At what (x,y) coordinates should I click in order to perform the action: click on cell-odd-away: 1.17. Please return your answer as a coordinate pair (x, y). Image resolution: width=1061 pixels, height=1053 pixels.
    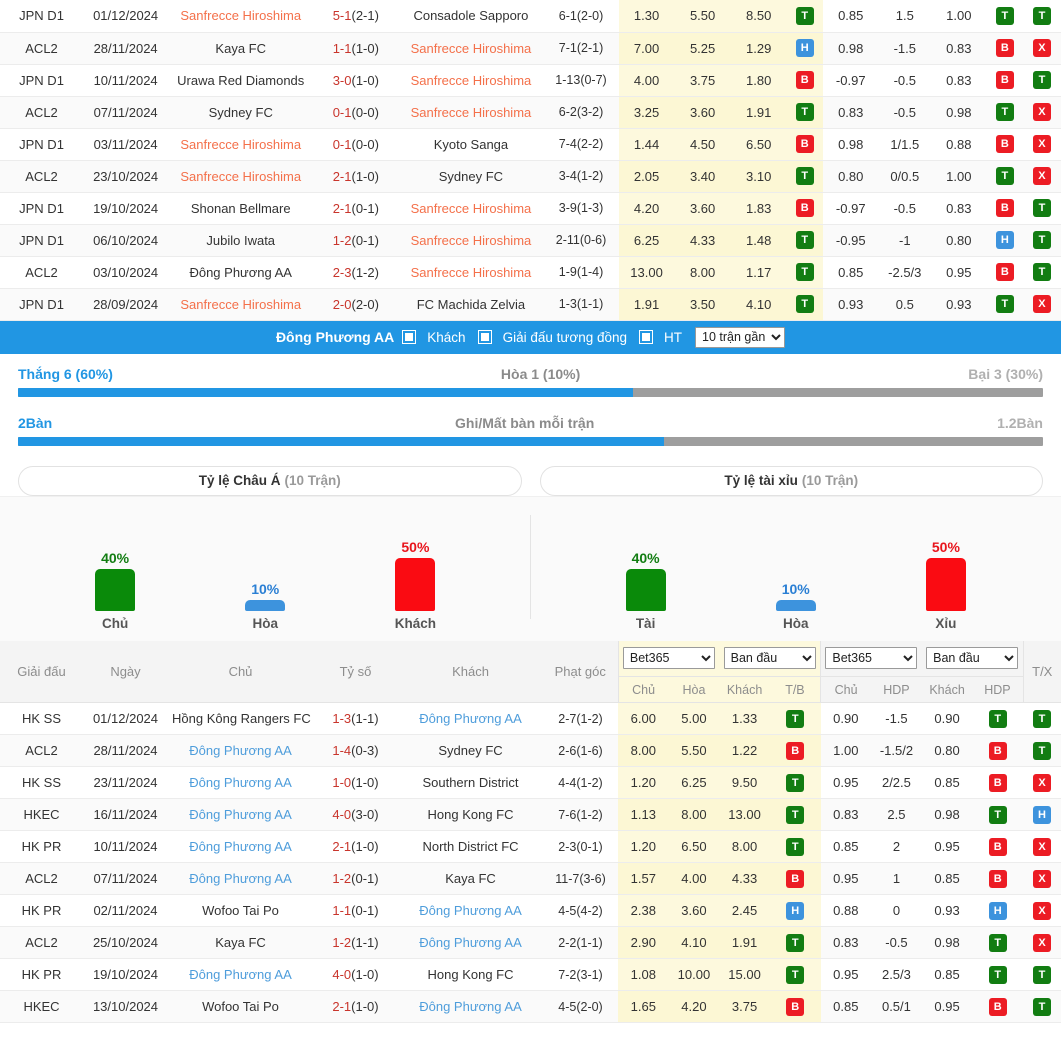
    Looking at the image, I should click on (758, 272).